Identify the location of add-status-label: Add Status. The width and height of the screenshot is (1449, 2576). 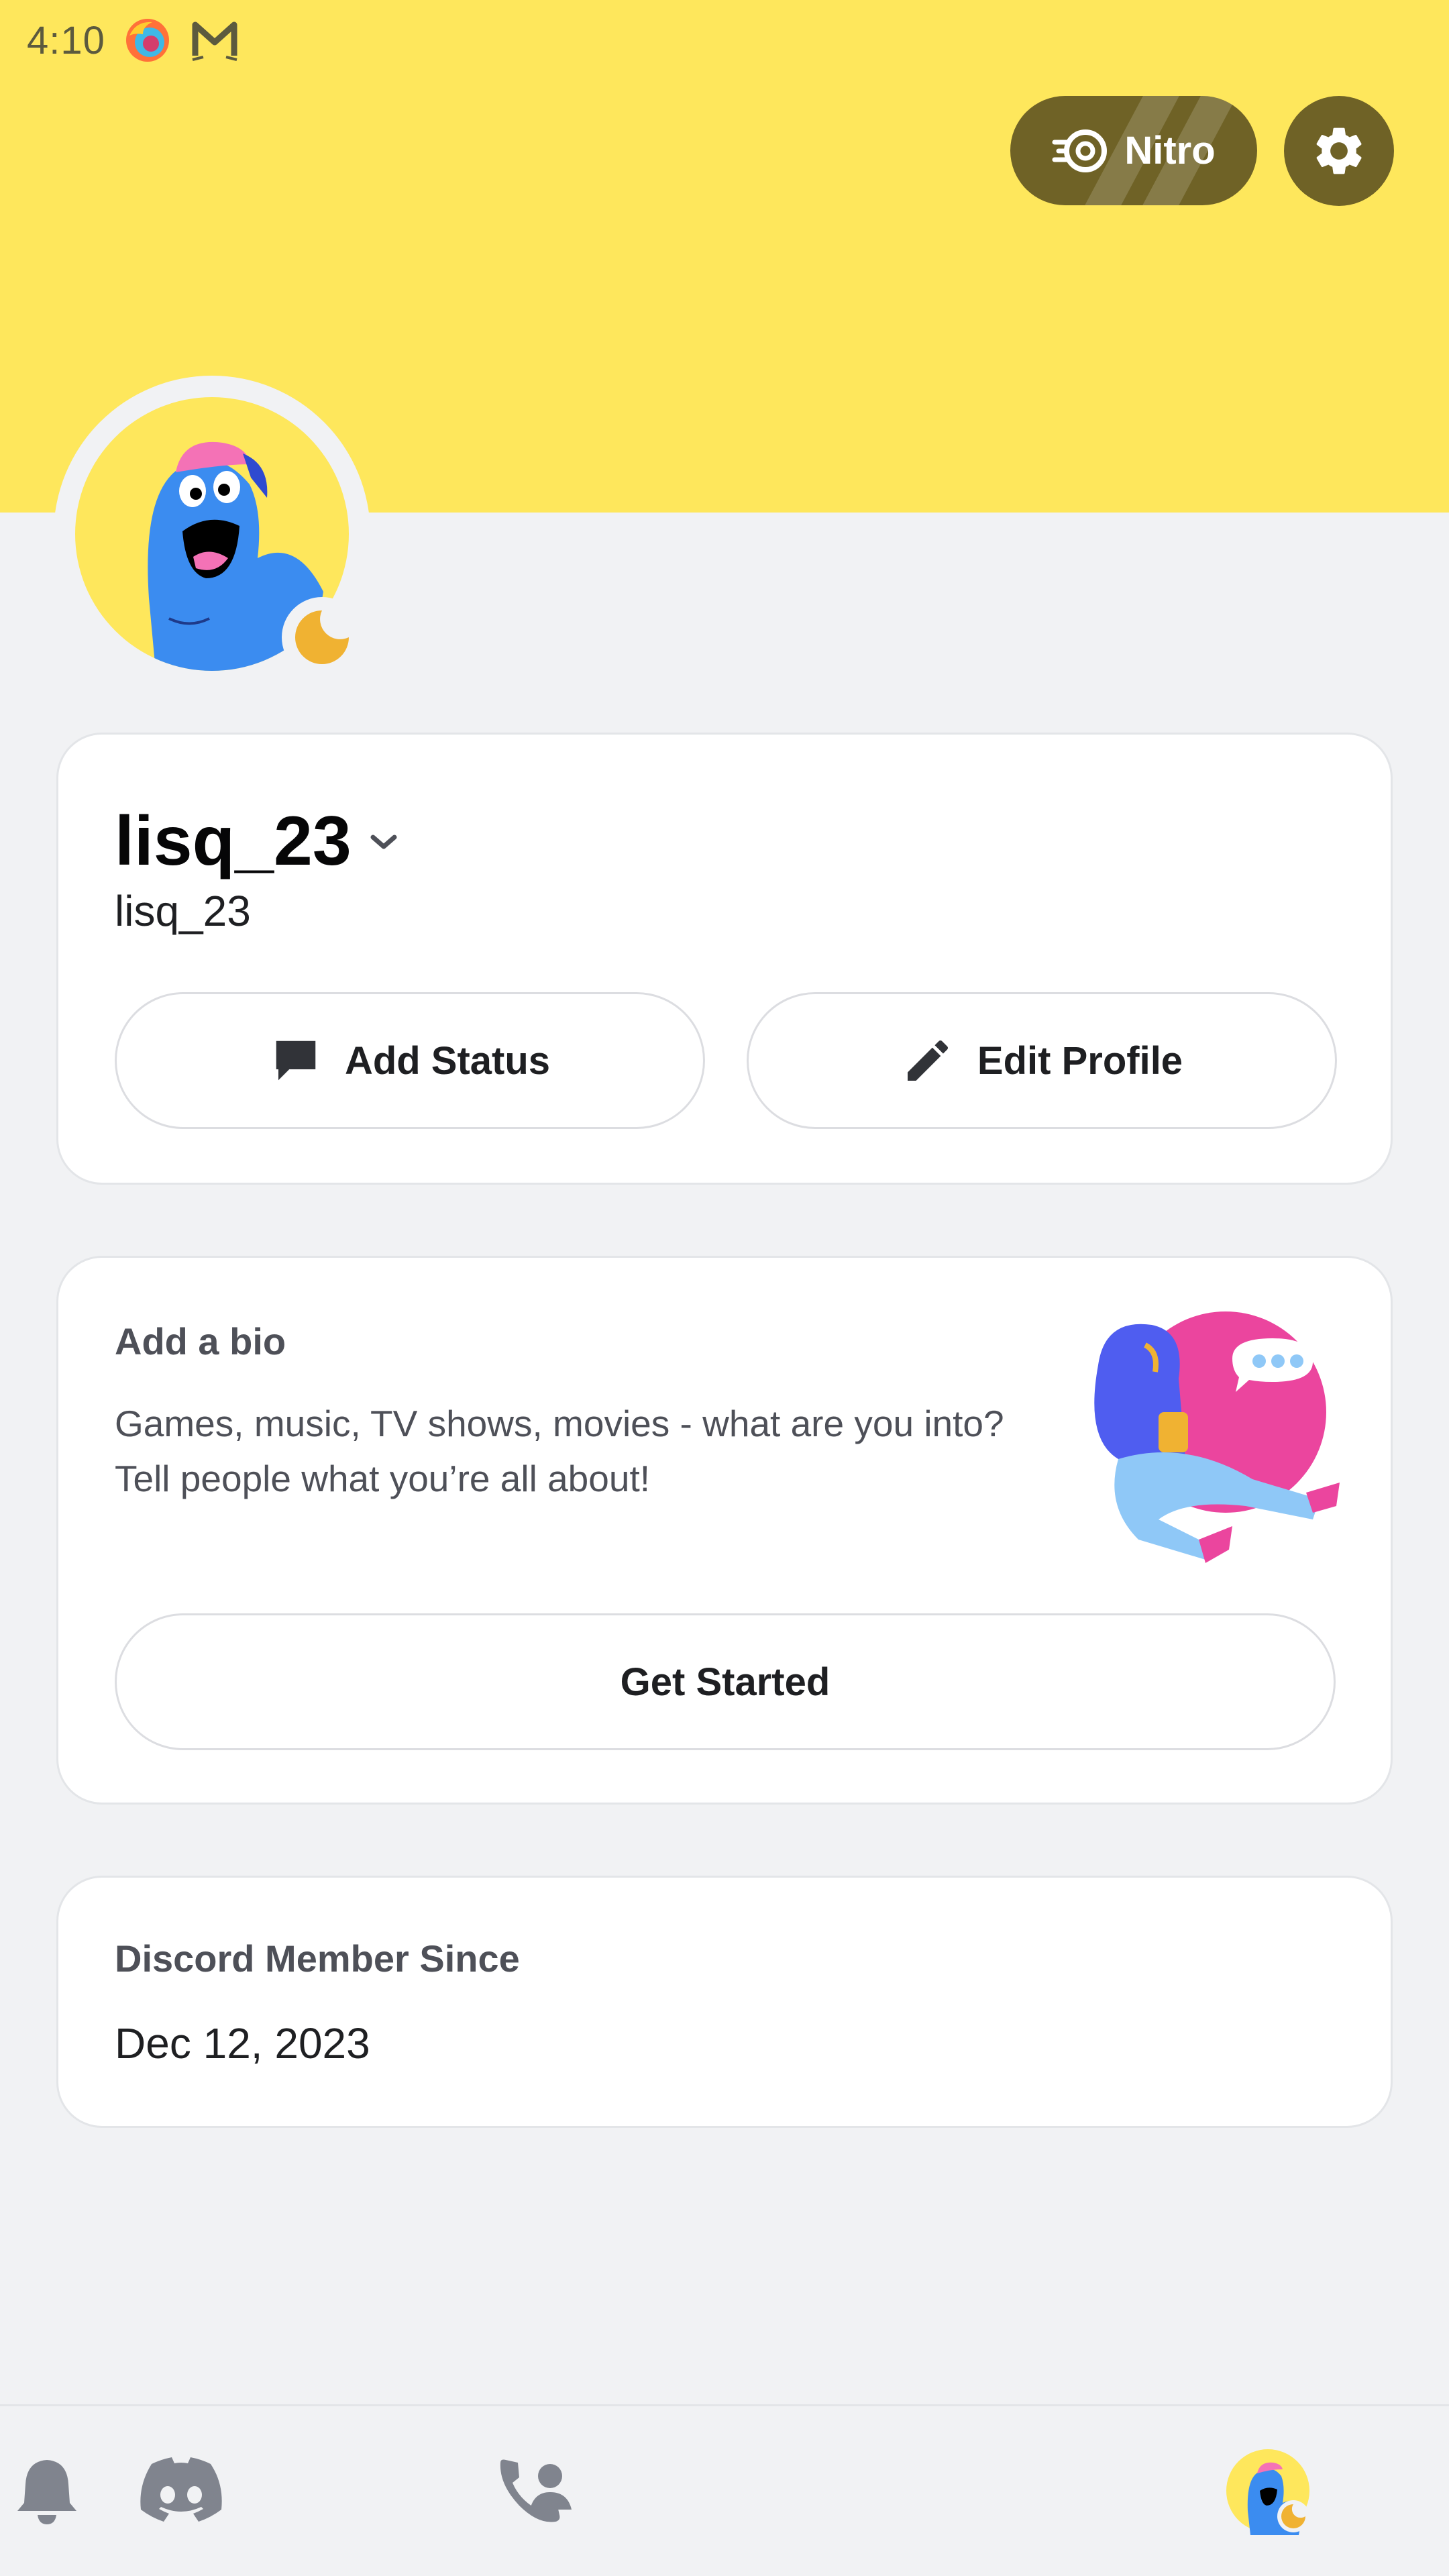
(447, 1060).